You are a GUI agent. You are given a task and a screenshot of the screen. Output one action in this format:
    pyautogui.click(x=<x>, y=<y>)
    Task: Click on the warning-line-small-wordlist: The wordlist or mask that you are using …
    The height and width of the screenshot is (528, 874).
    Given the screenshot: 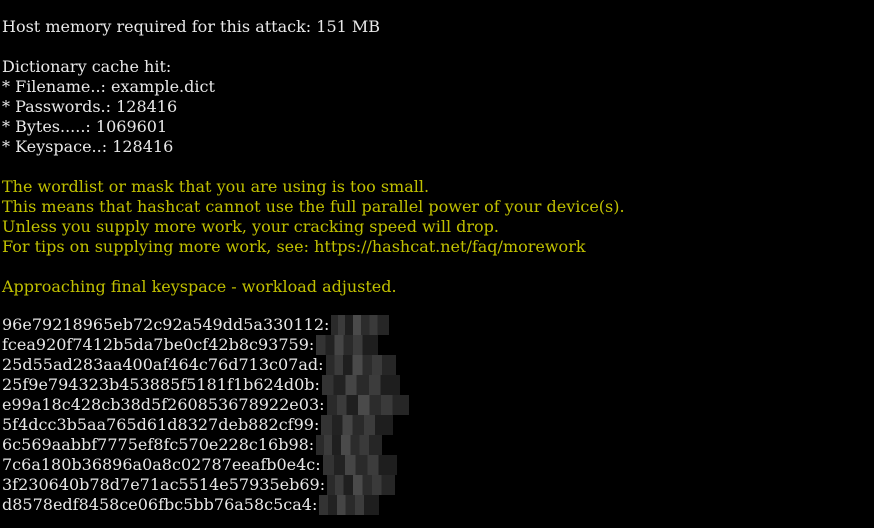 What is the action you would take?
    pyautogui.click(x=216, y=186)
    